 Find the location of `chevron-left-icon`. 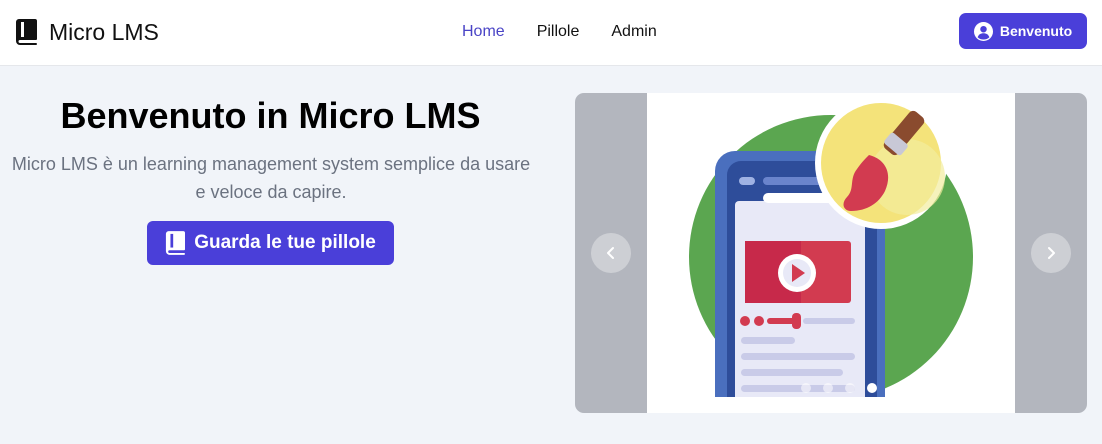

chevron-left-icon is located at coordinates (610, 253).